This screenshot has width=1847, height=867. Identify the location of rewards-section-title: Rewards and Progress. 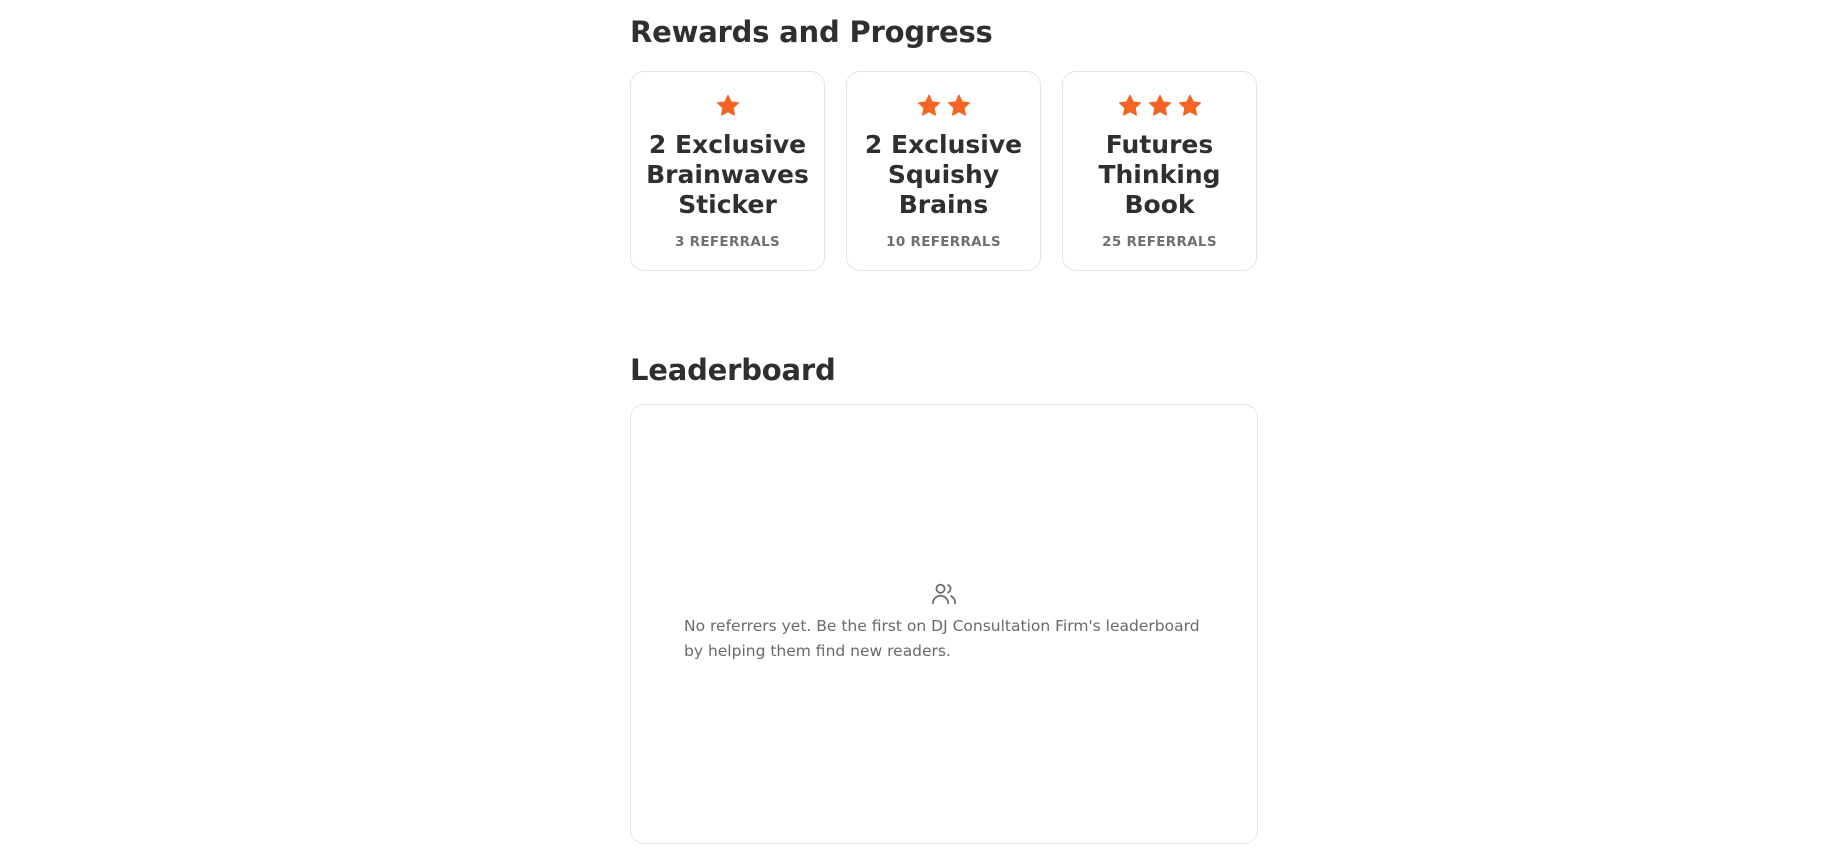
(811, 32).